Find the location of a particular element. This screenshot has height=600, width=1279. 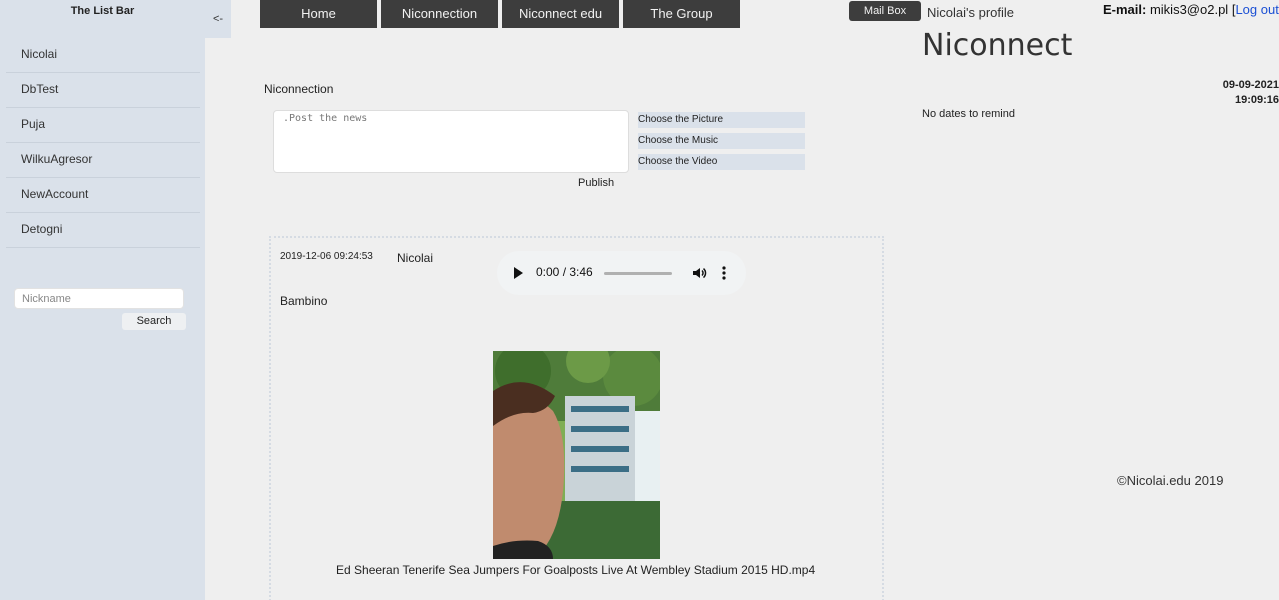

nav-the-group: The Group is located at coordinates (681, 14).